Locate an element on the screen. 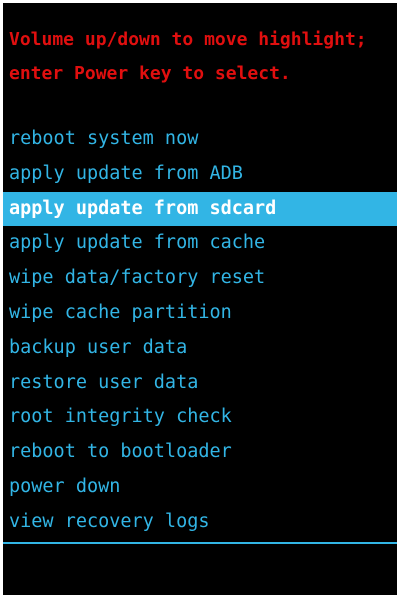 The image size is (401, 598). menu-item-label: restore user data is located at coordinates (104, 382).